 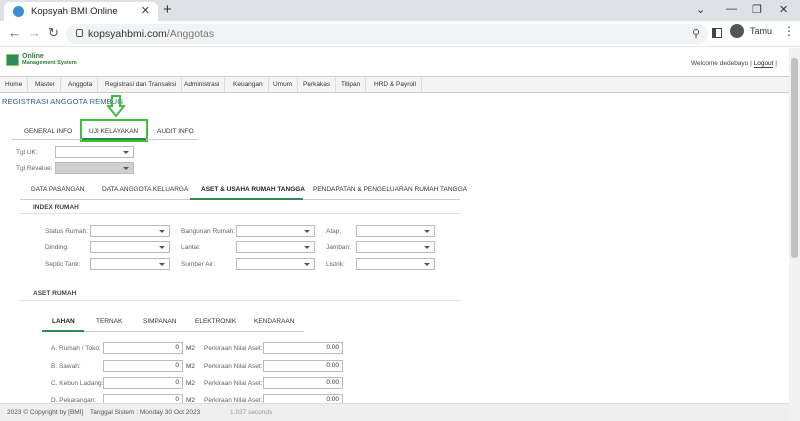 I want to click on tab-aset-usaha: ASET & USAHA RUMAH TANGGA, so click(x=253, y=189).